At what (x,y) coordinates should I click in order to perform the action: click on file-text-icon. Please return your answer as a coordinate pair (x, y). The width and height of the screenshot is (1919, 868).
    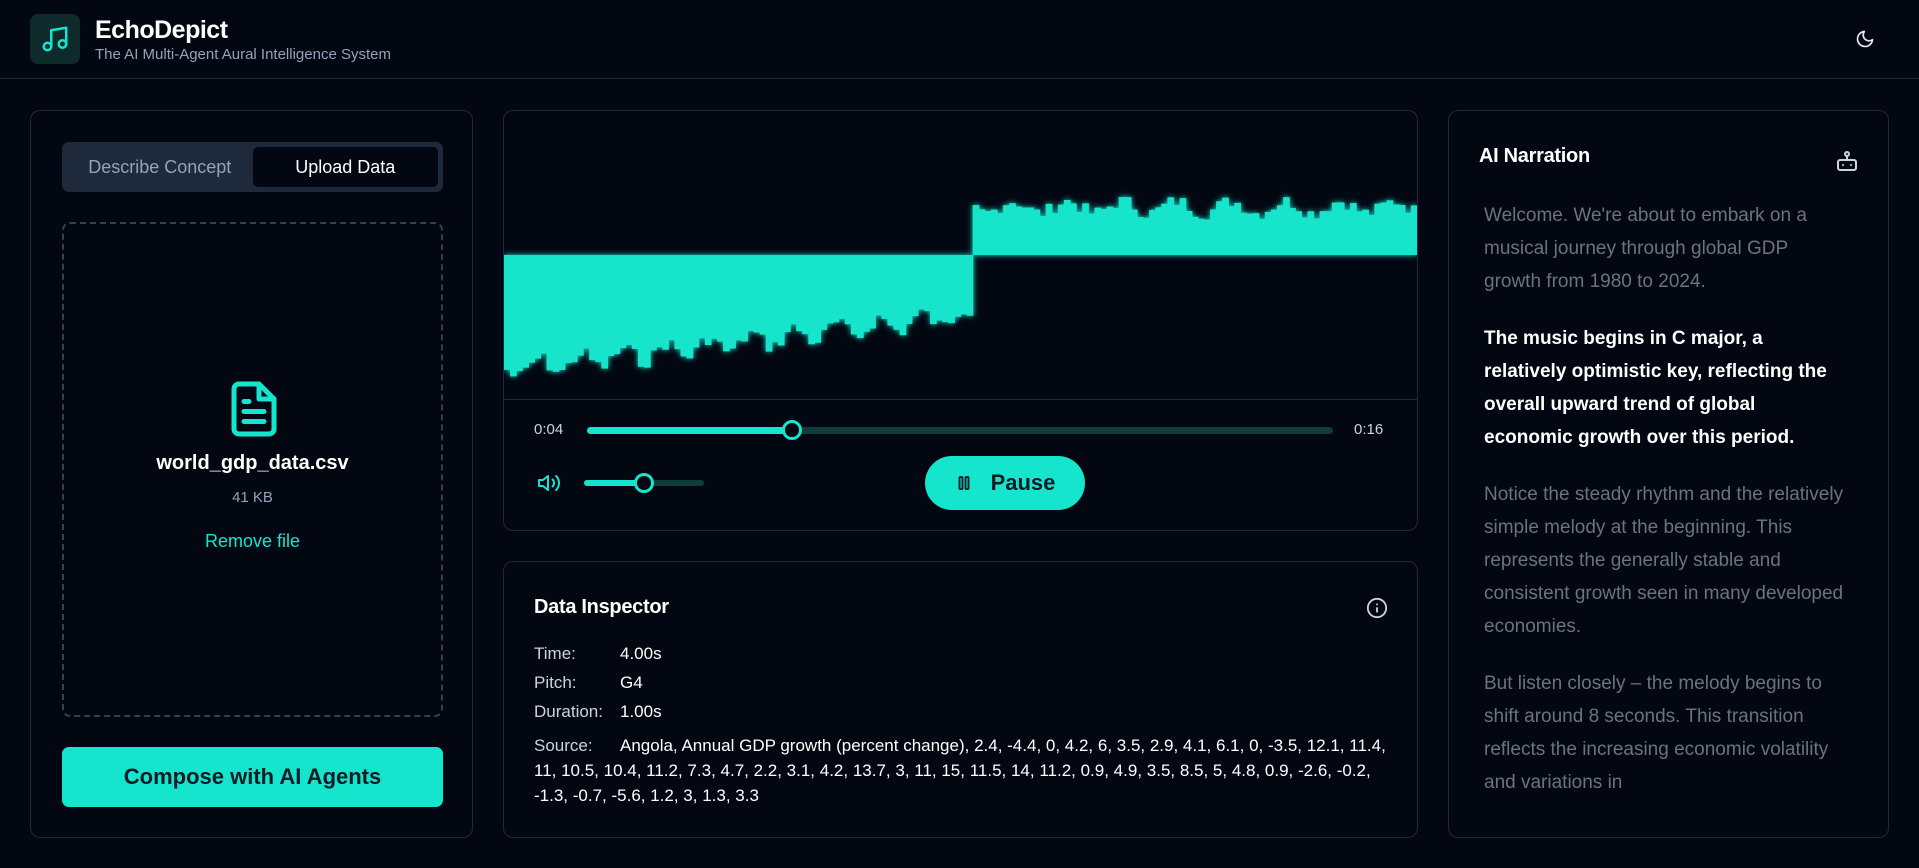
    Looking at the image, I should click on (254, 409).